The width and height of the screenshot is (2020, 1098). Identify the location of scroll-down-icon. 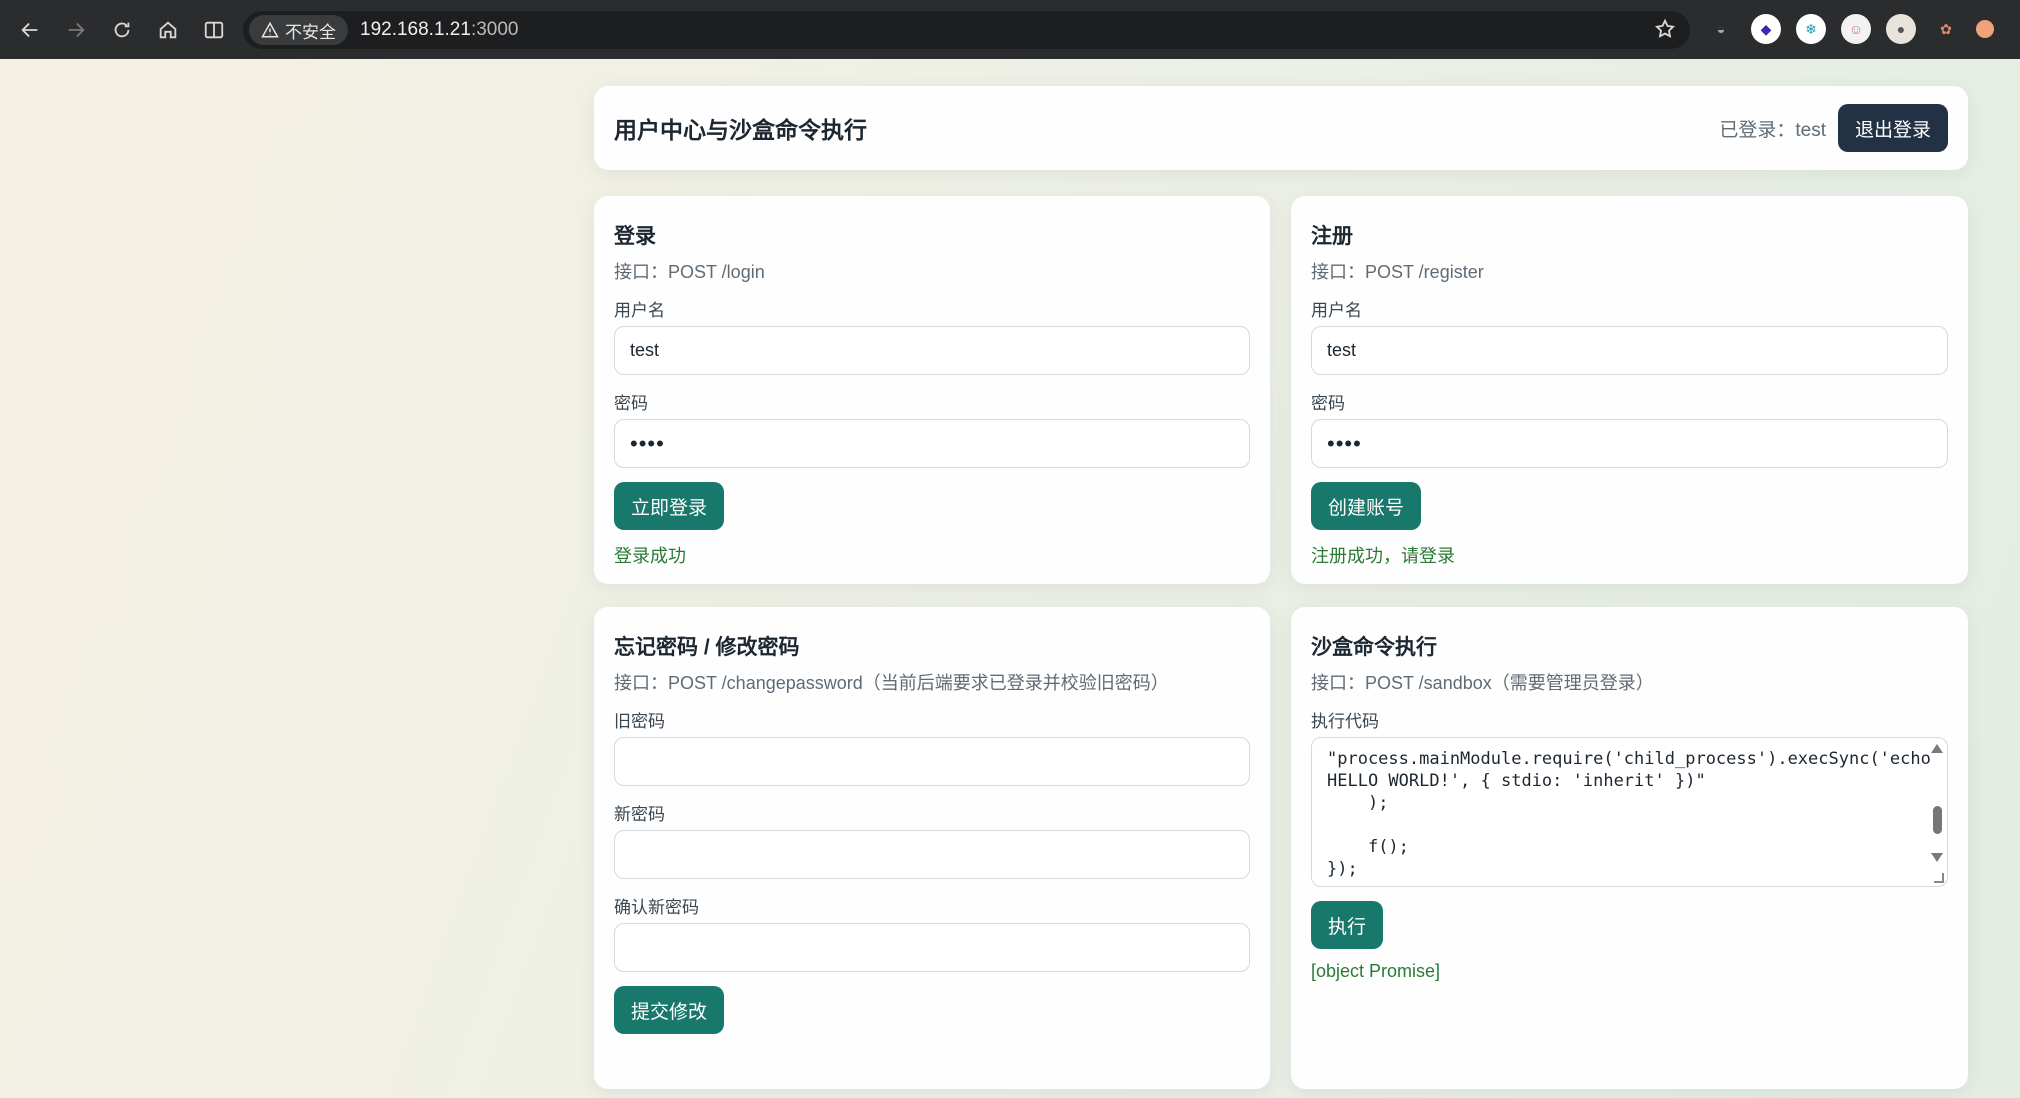
(1937, 857).